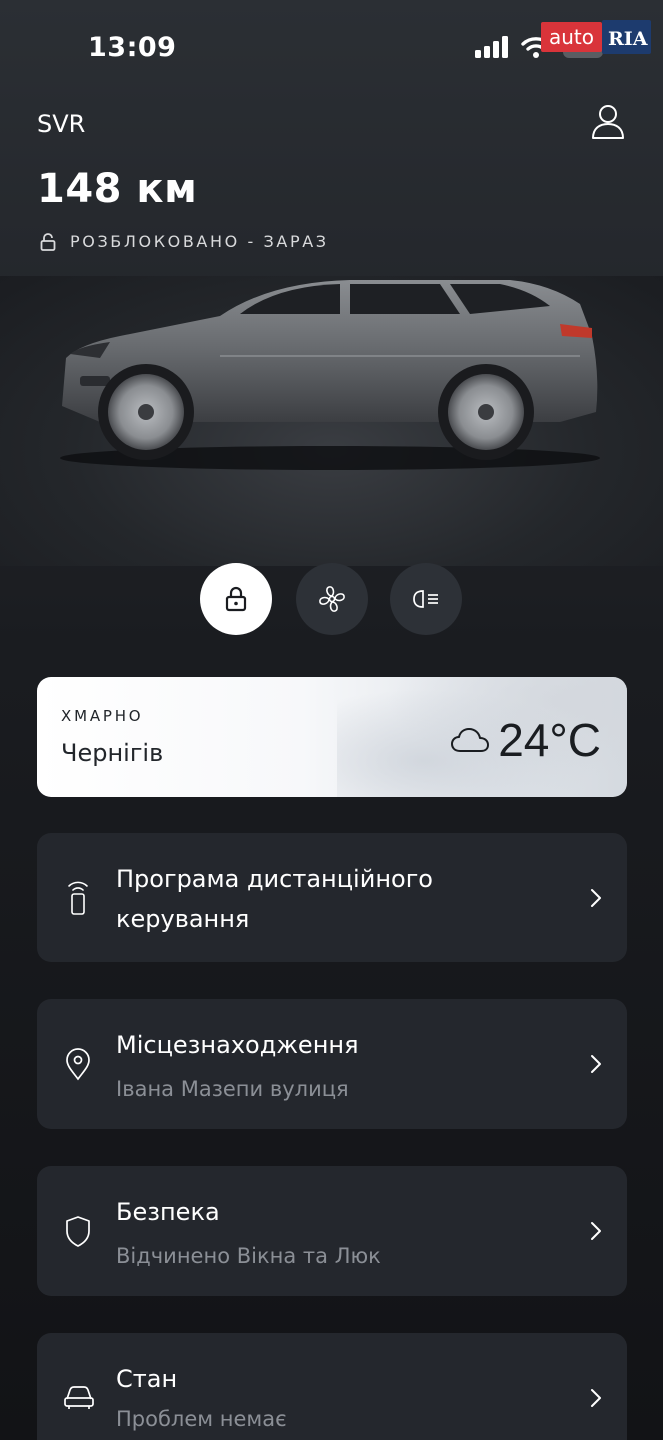  Describe the element at coordinates (470, 740) in the screenshot. I see `cloud-icon` at that location.